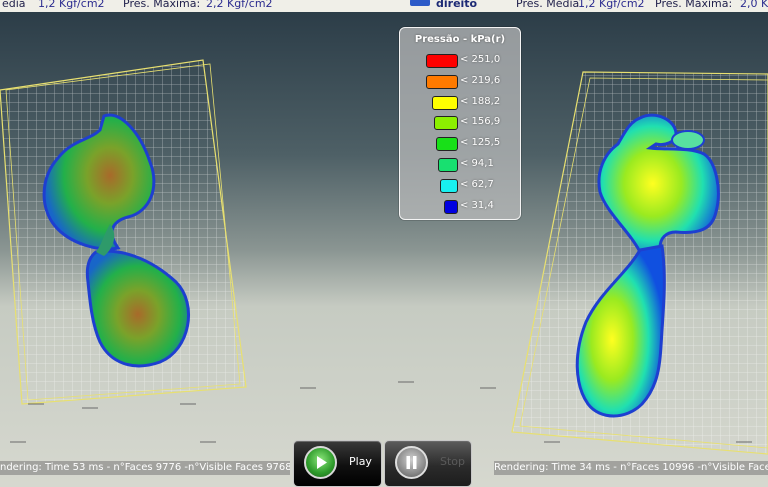 Image resolution: width=768 pixels, height=487 pixels. What do you see at coordinates (71, 5) in the screenshot?
I see `left-average-pressure-value: 1,2 Kgf/cm2` at bounding box center [71, 5].